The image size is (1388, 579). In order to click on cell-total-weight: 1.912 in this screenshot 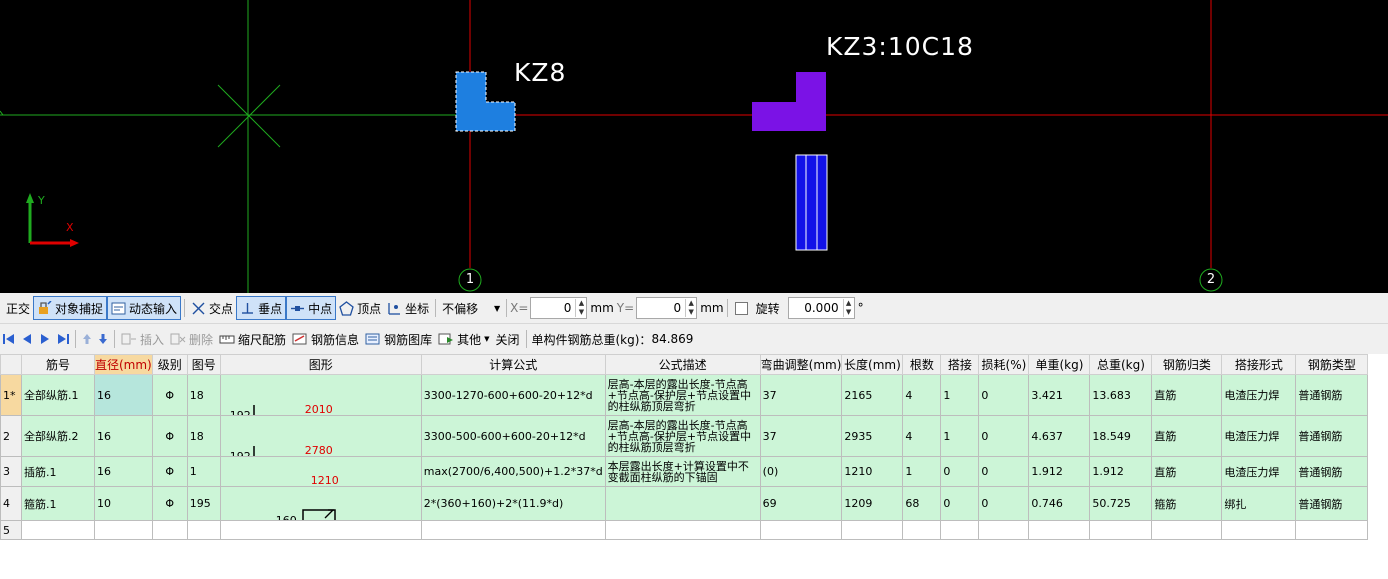, I will do `click(1121, 471)`.